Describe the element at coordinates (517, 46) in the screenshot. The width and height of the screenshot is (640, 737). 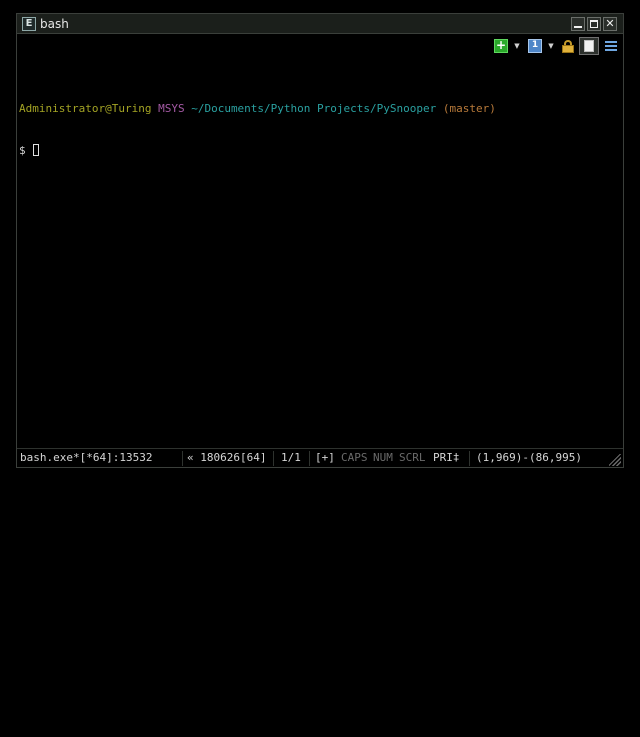
I see `new-console-dropdown-icon: ▼` at that location.